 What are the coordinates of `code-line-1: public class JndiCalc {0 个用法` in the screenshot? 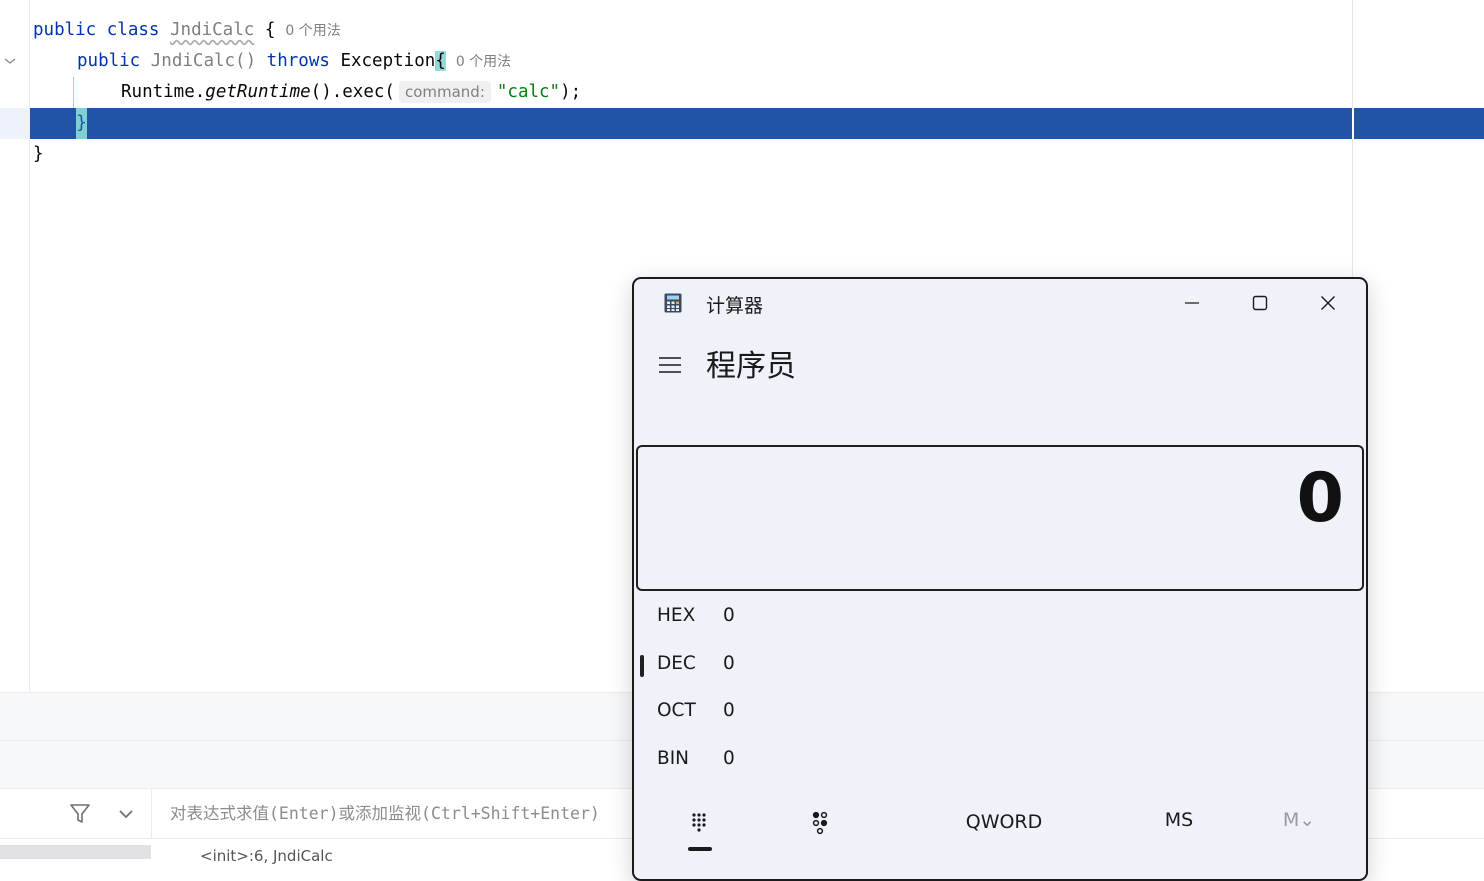 It's located at (187, 30).